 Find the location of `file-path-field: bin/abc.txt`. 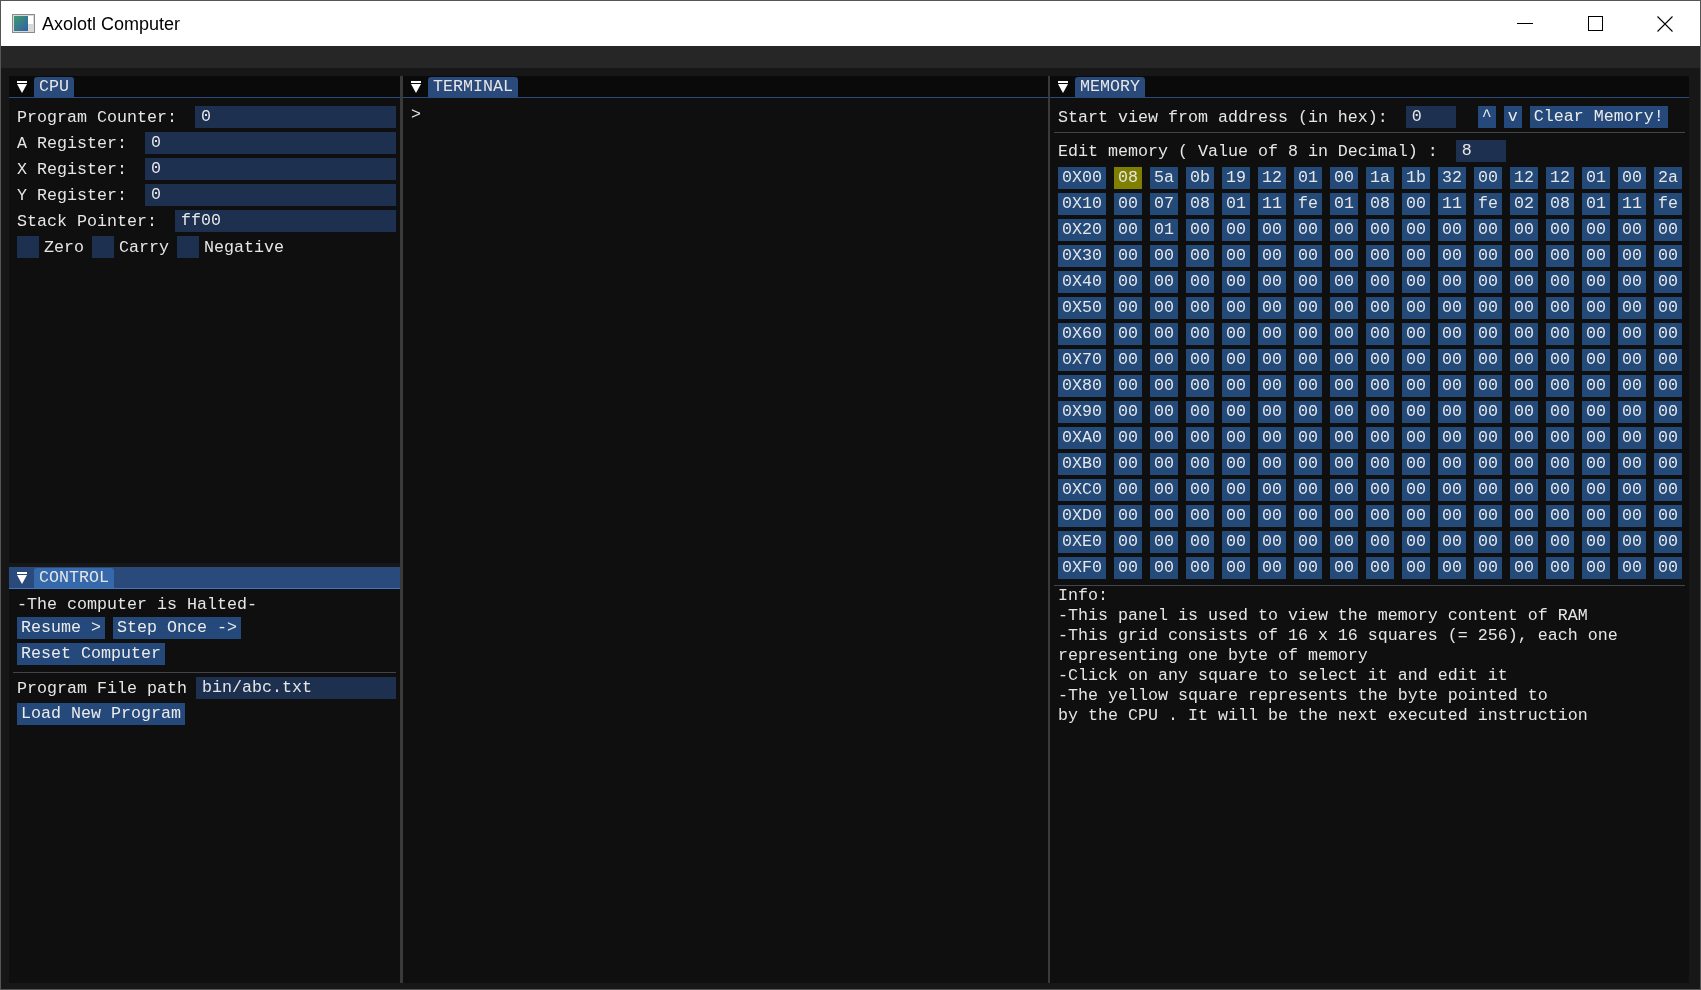

file-path-field: bin/abc.txt is located at coordinates (295, 688).